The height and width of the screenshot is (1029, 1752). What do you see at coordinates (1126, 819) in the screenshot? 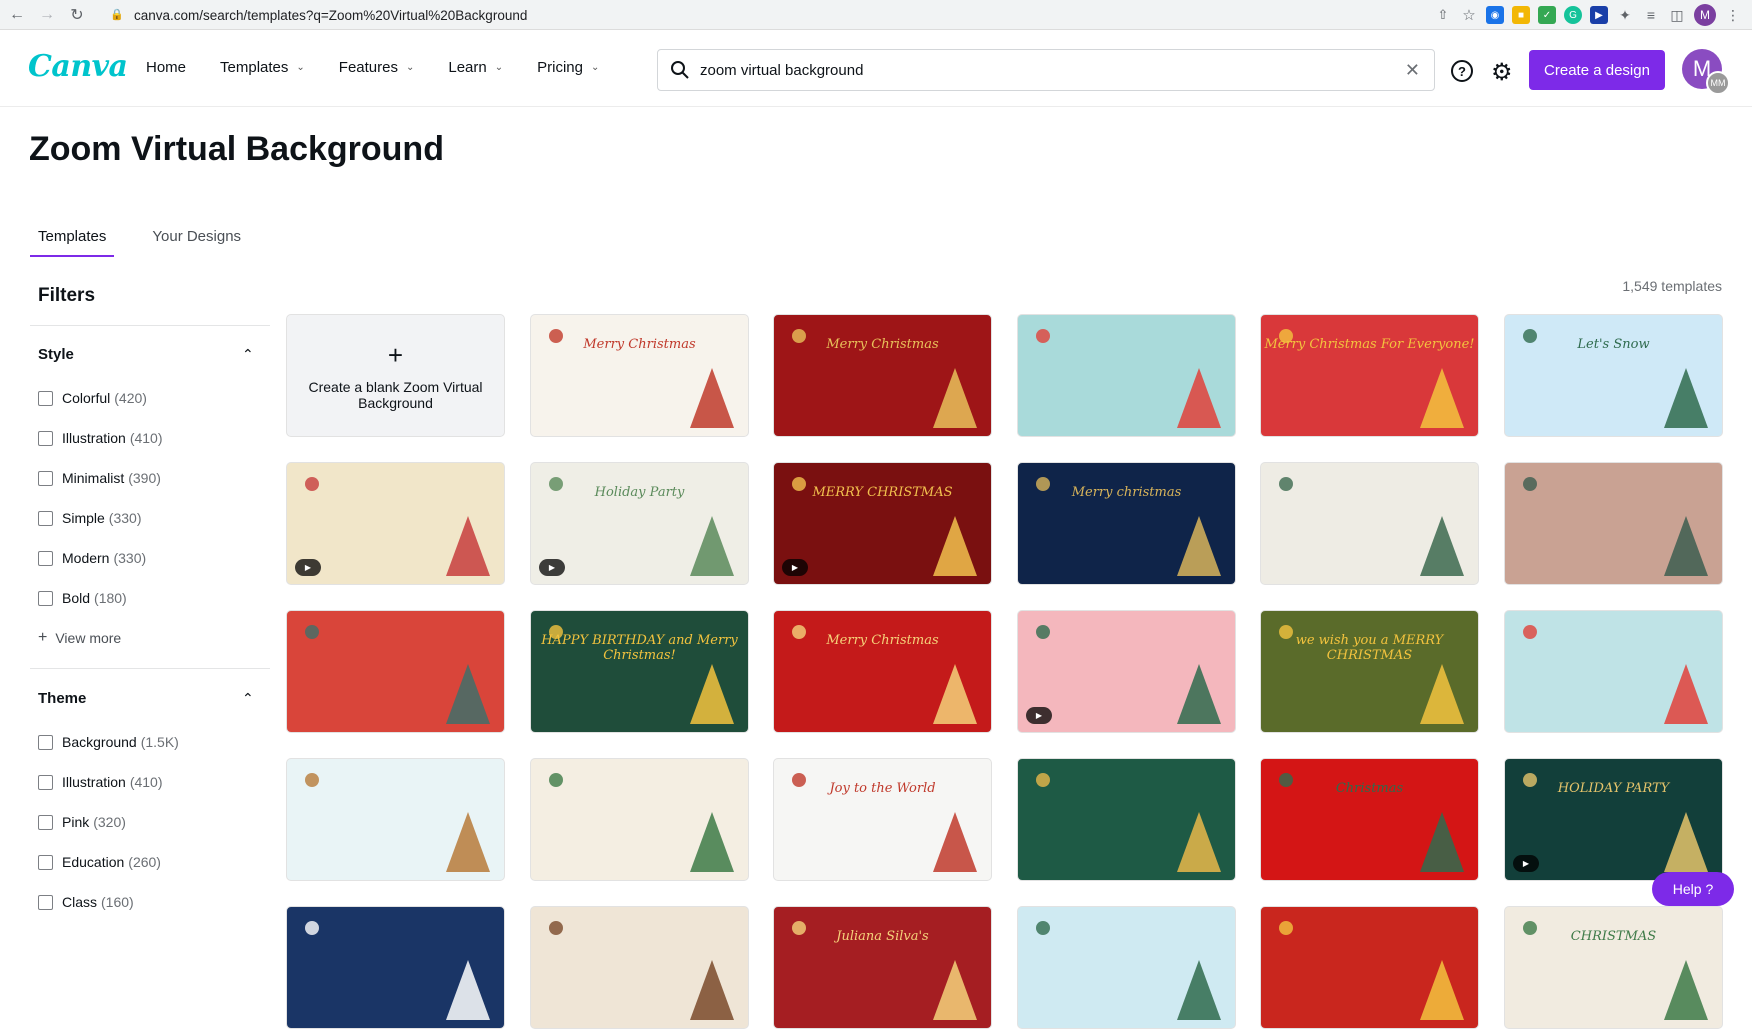
I see `template-card-green-folk-pattern` at bounding box center [1126, 819].